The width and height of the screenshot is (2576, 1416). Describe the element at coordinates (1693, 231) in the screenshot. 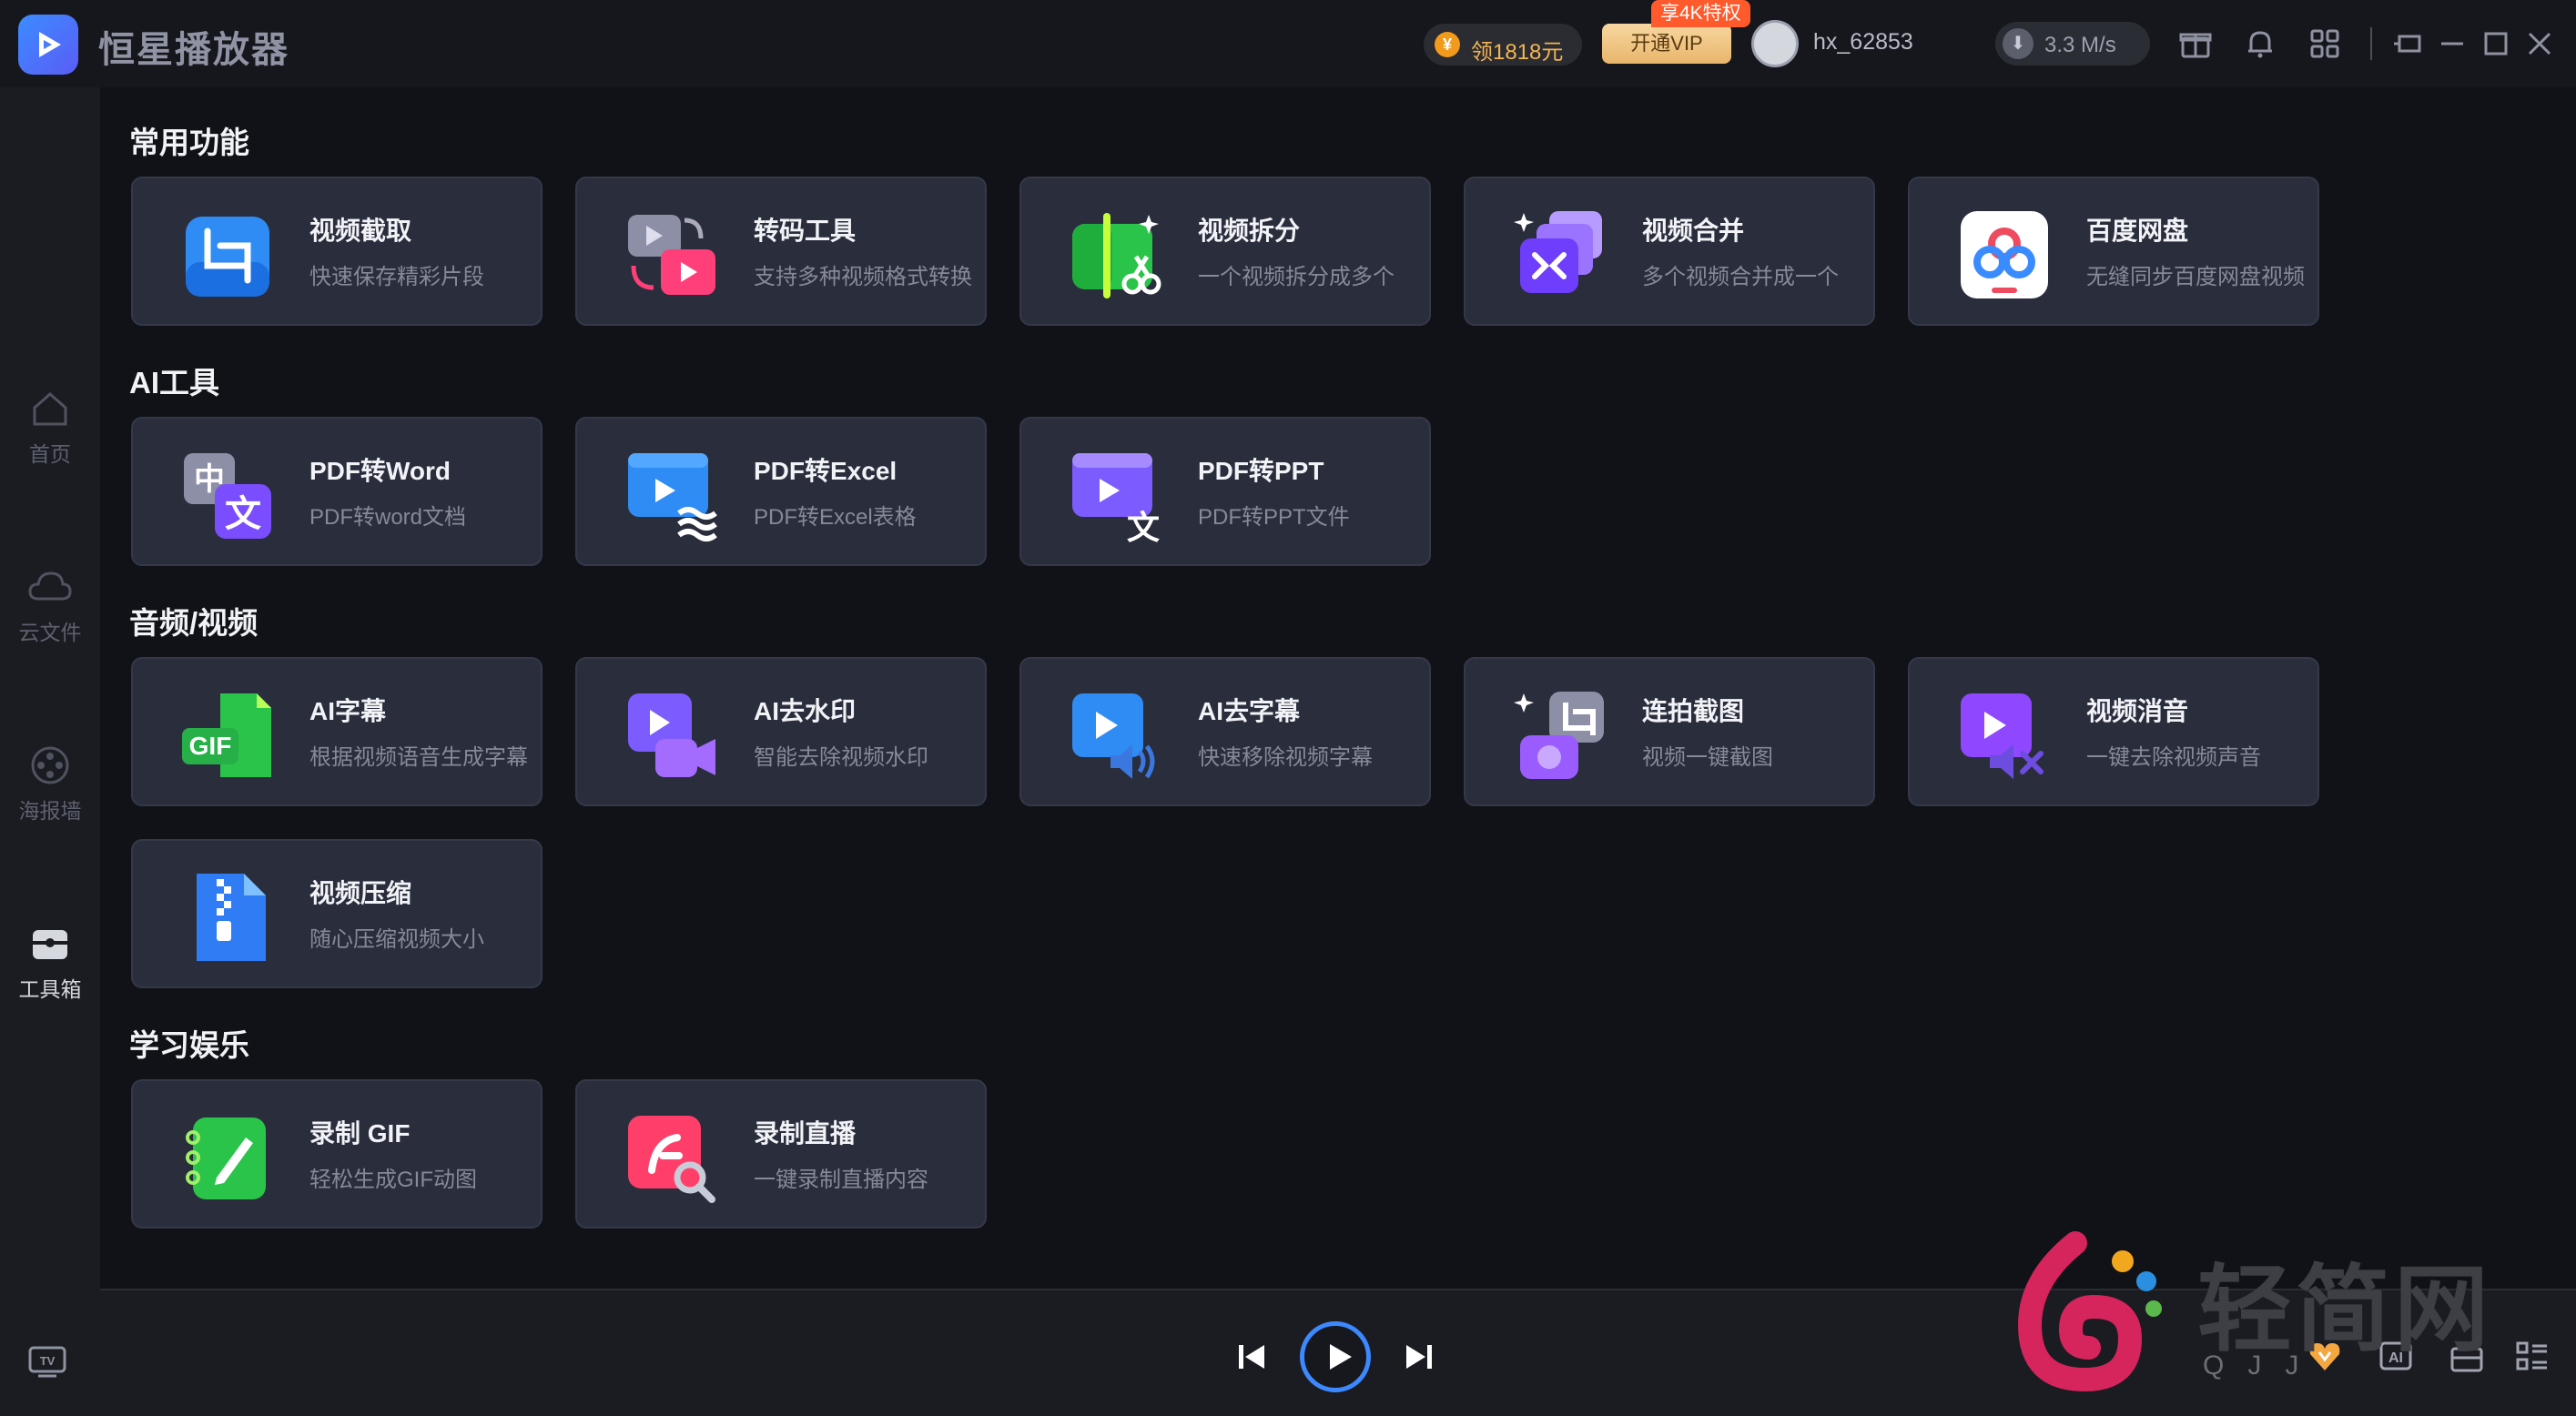

I see `card-title: 视频合并` at that location.